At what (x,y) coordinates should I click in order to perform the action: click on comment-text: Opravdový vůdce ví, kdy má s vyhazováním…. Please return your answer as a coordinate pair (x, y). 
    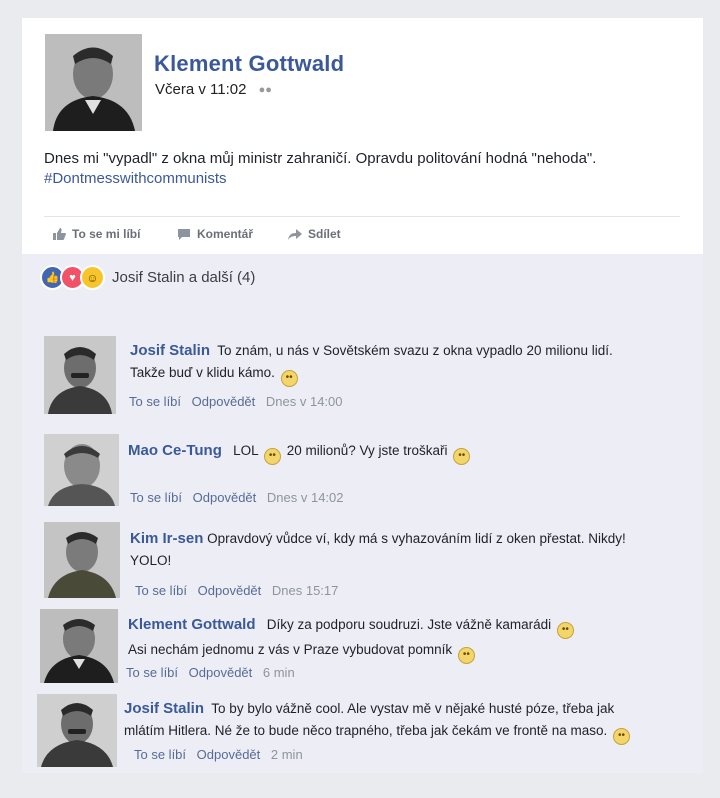
    Looking at the image, I should click on (416, 538).